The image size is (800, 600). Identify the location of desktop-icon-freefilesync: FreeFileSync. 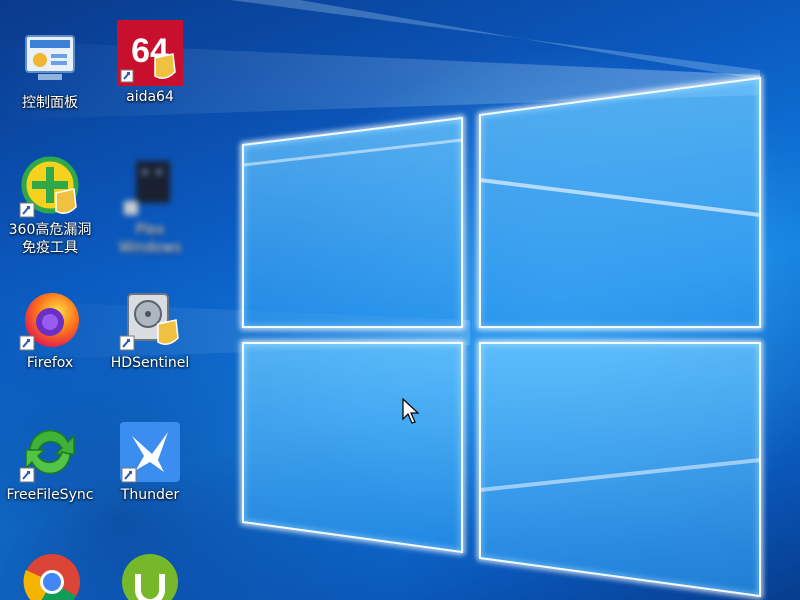
(50, 462).